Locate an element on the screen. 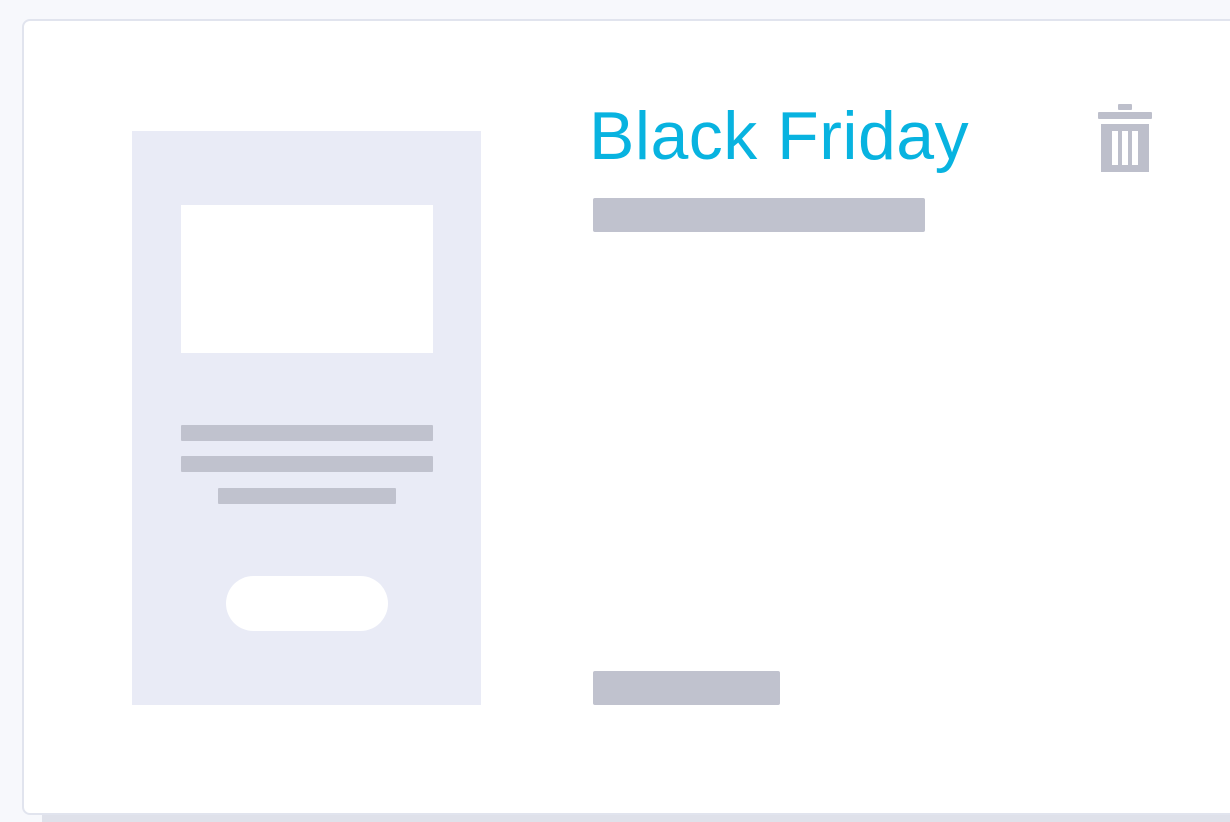 The height and width of the screenshot is (822, 1230). trash-icon-graphic is located at coordinates (1125, 138).